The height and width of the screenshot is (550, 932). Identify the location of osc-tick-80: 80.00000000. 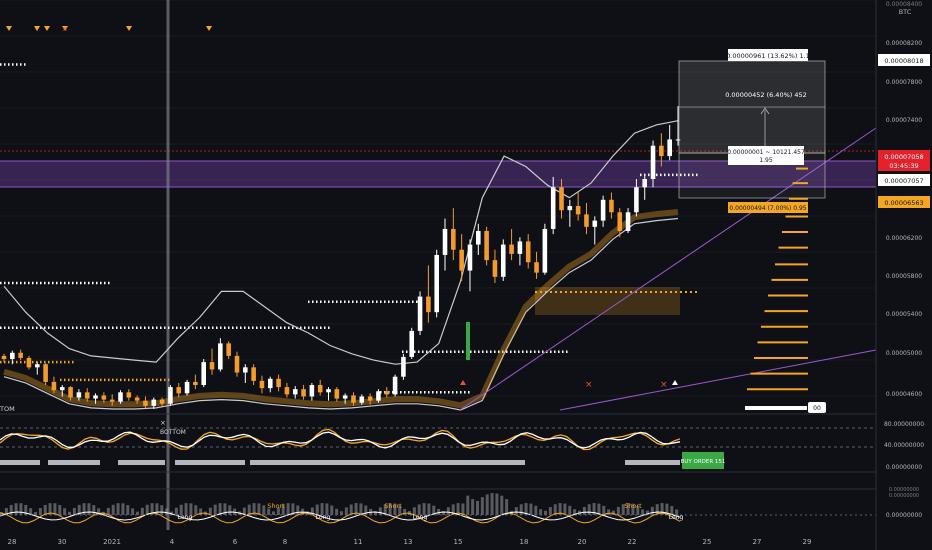
(904, 424).